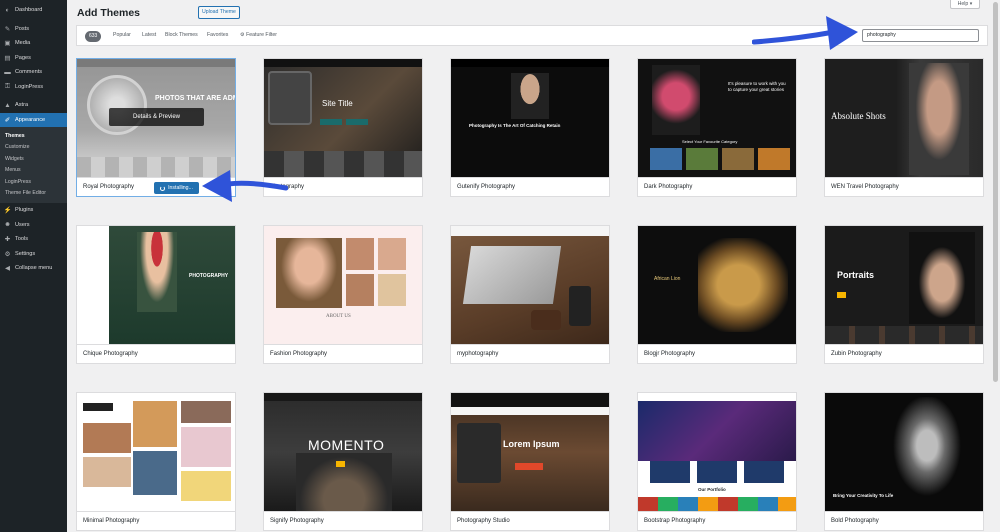 This screenshot has height=532, width=1000. I want to click on theme-card-photography-studio: Lorem Ipsum Photography Studio, so click(530, 461).